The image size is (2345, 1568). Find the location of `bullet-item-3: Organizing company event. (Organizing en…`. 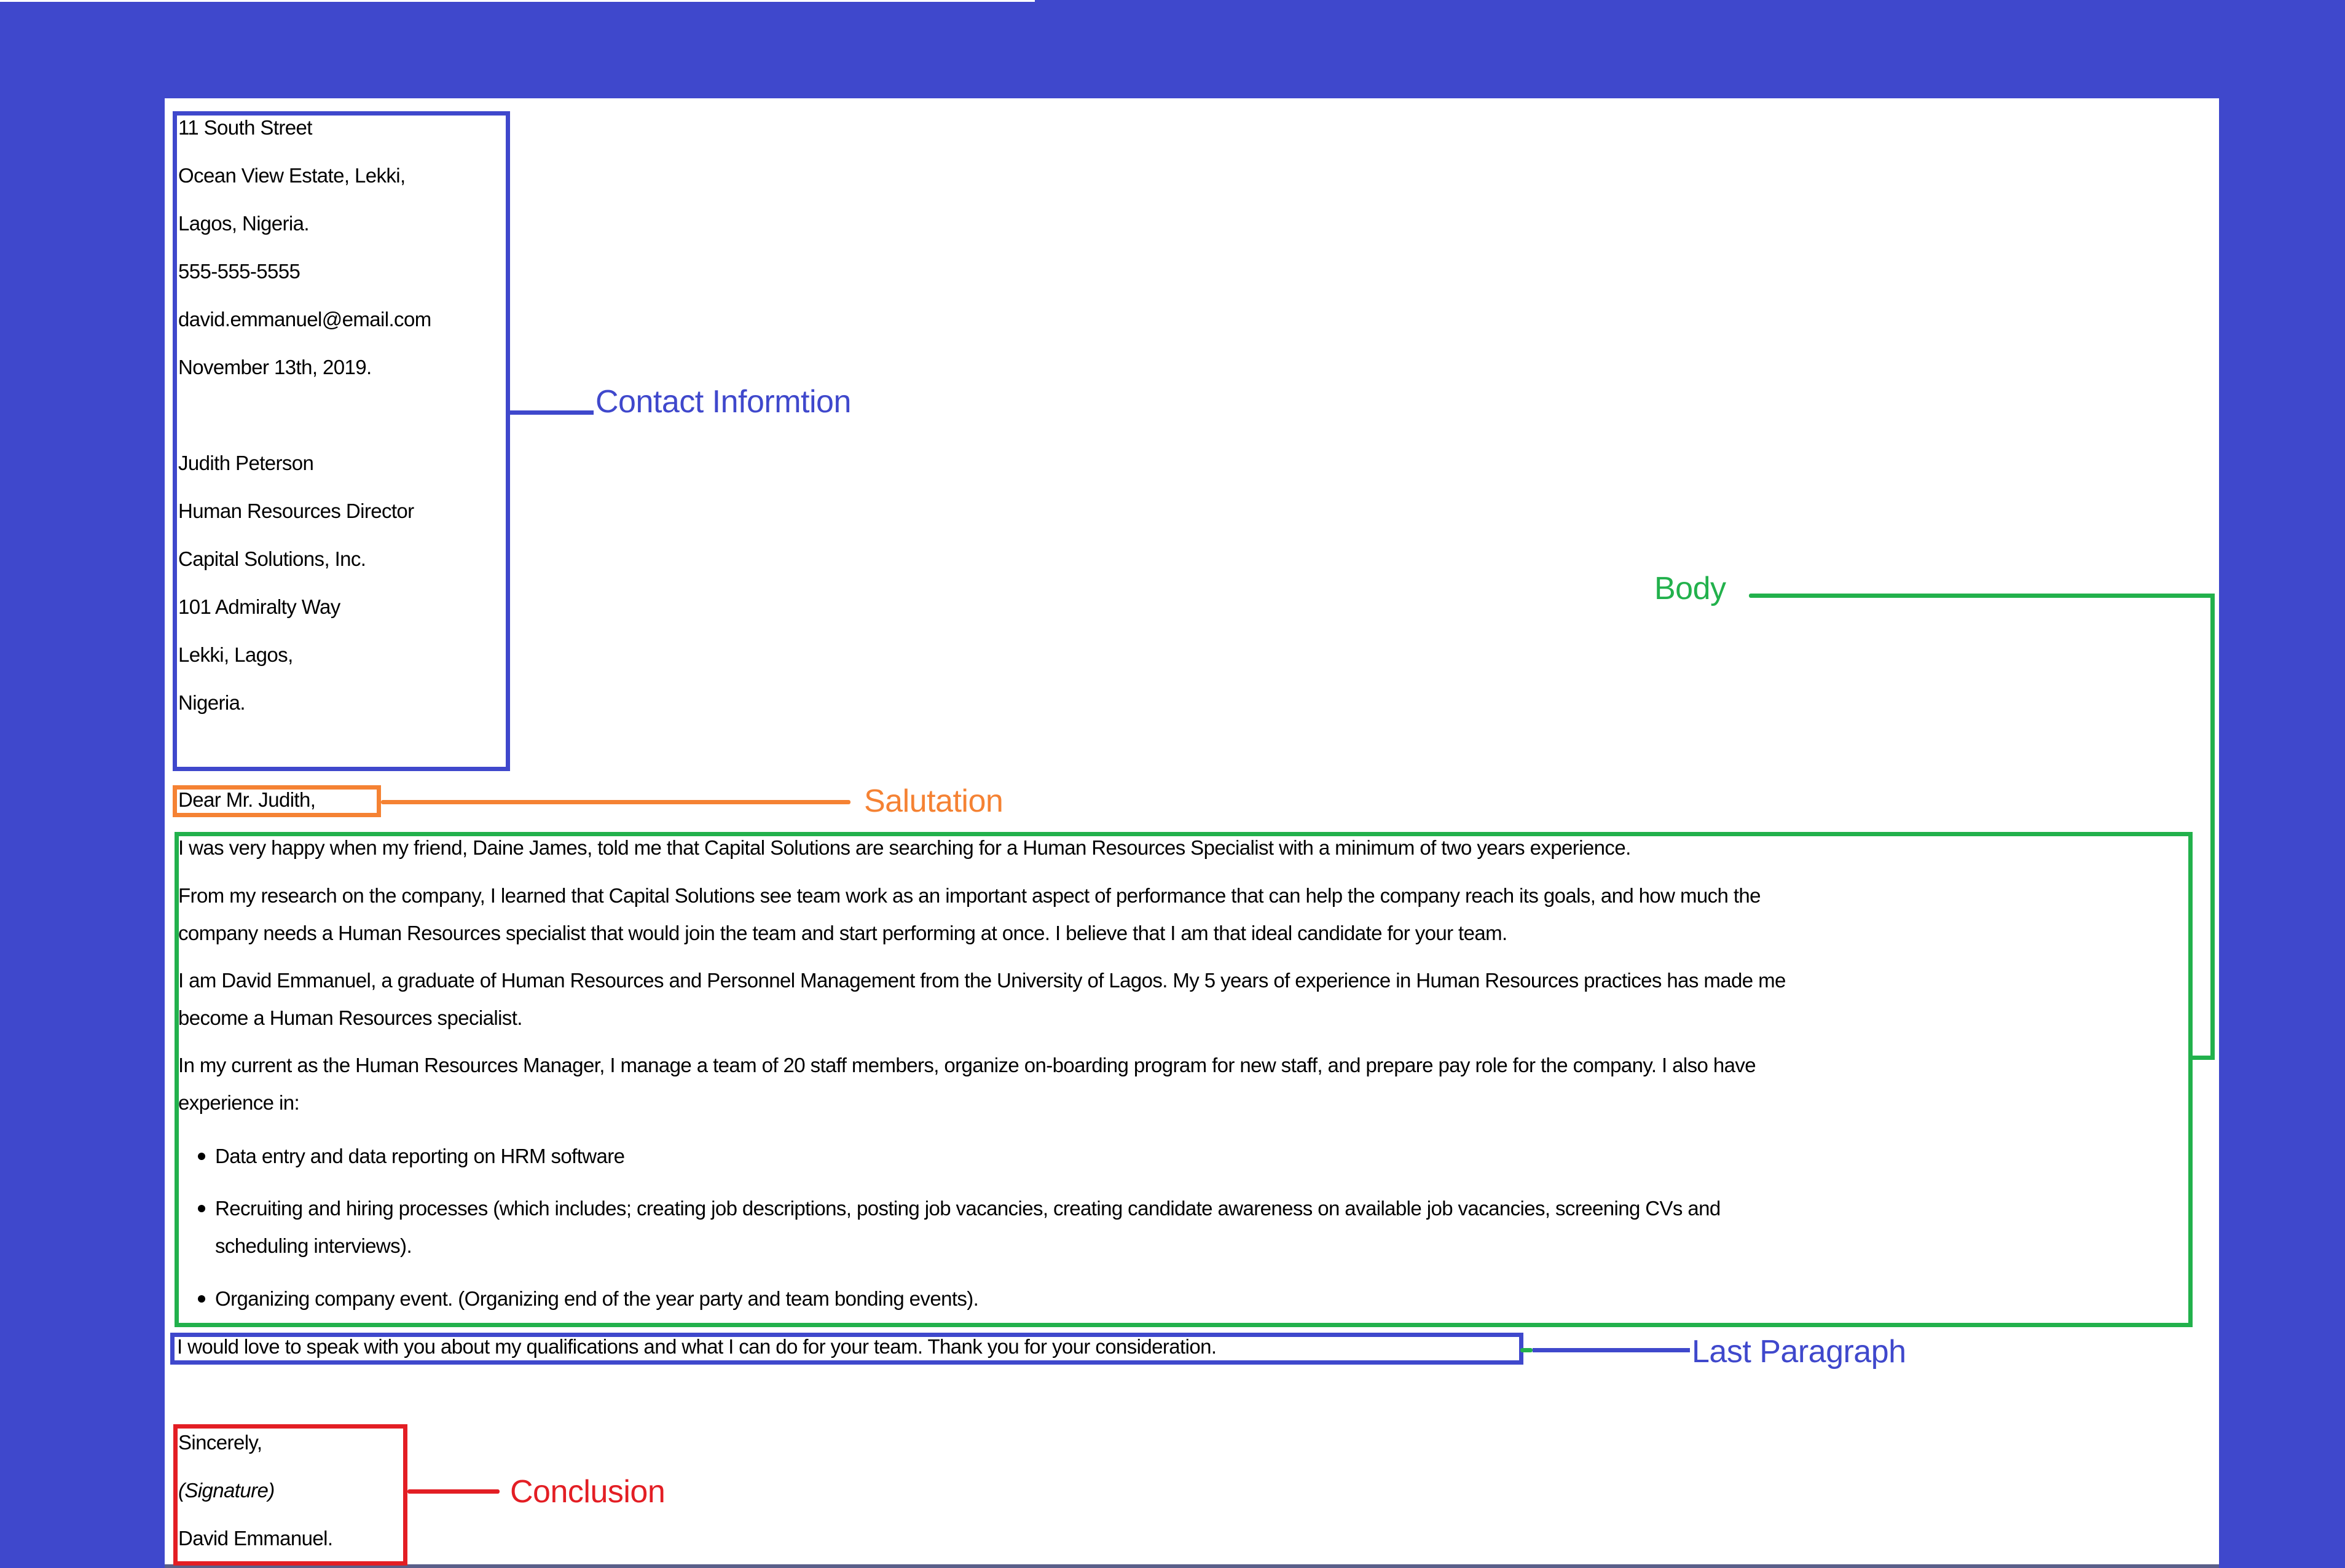

bullet-item-3: Organizing company event. (Organizing en… is located at coordinates (597, 1299).